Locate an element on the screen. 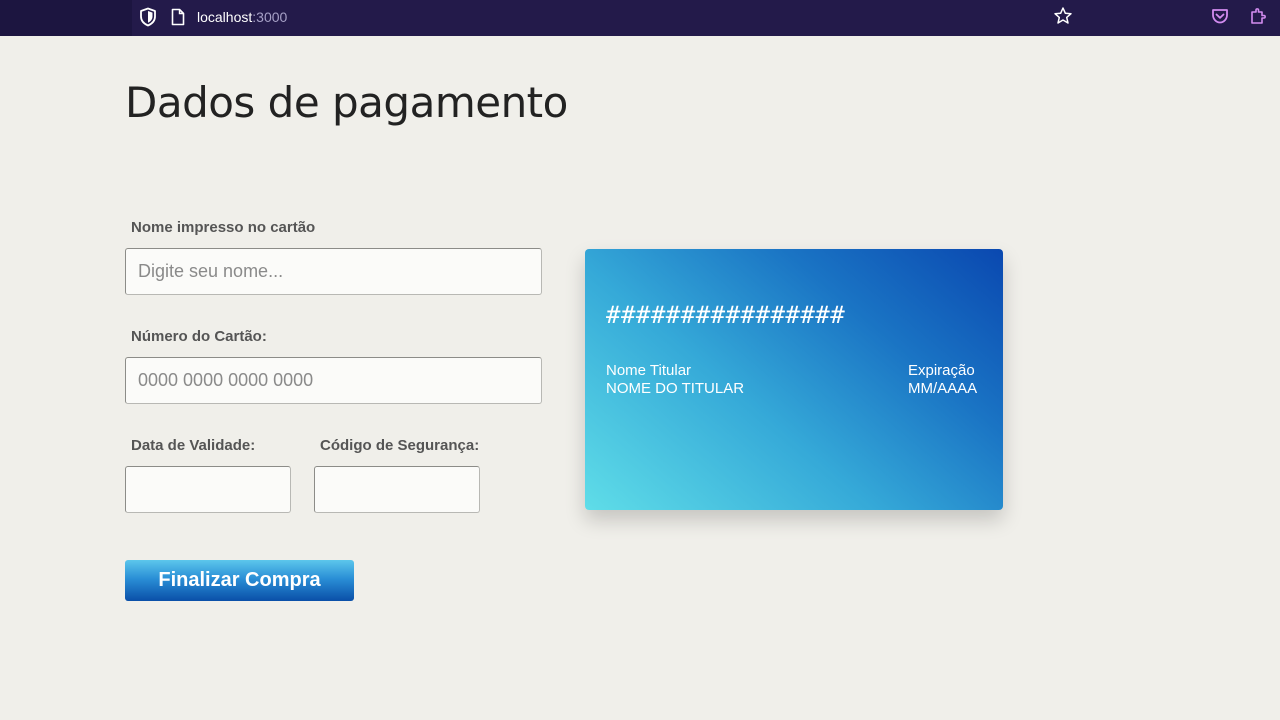 This screenshot has width=1280, height=720. url-port: :3000 is located at coordinates (270, 17).